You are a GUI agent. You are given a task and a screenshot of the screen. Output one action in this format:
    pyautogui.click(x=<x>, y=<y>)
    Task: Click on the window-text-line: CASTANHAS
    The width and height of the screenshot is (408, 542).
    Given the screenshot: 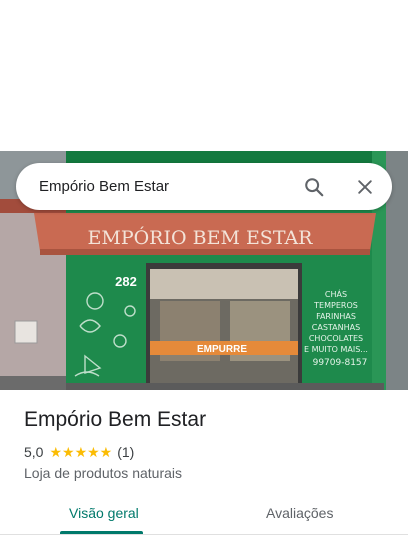 What is the action you would take?
    pyautogui.click(x=336, y=327)
    